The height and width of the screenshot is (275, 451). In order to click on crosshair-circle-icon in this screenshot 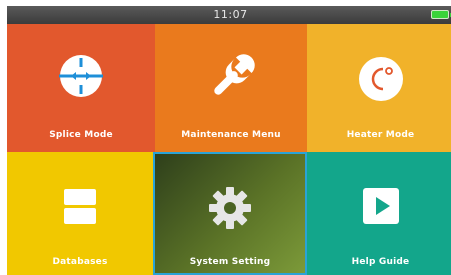, I will do `click(81, 76)`.